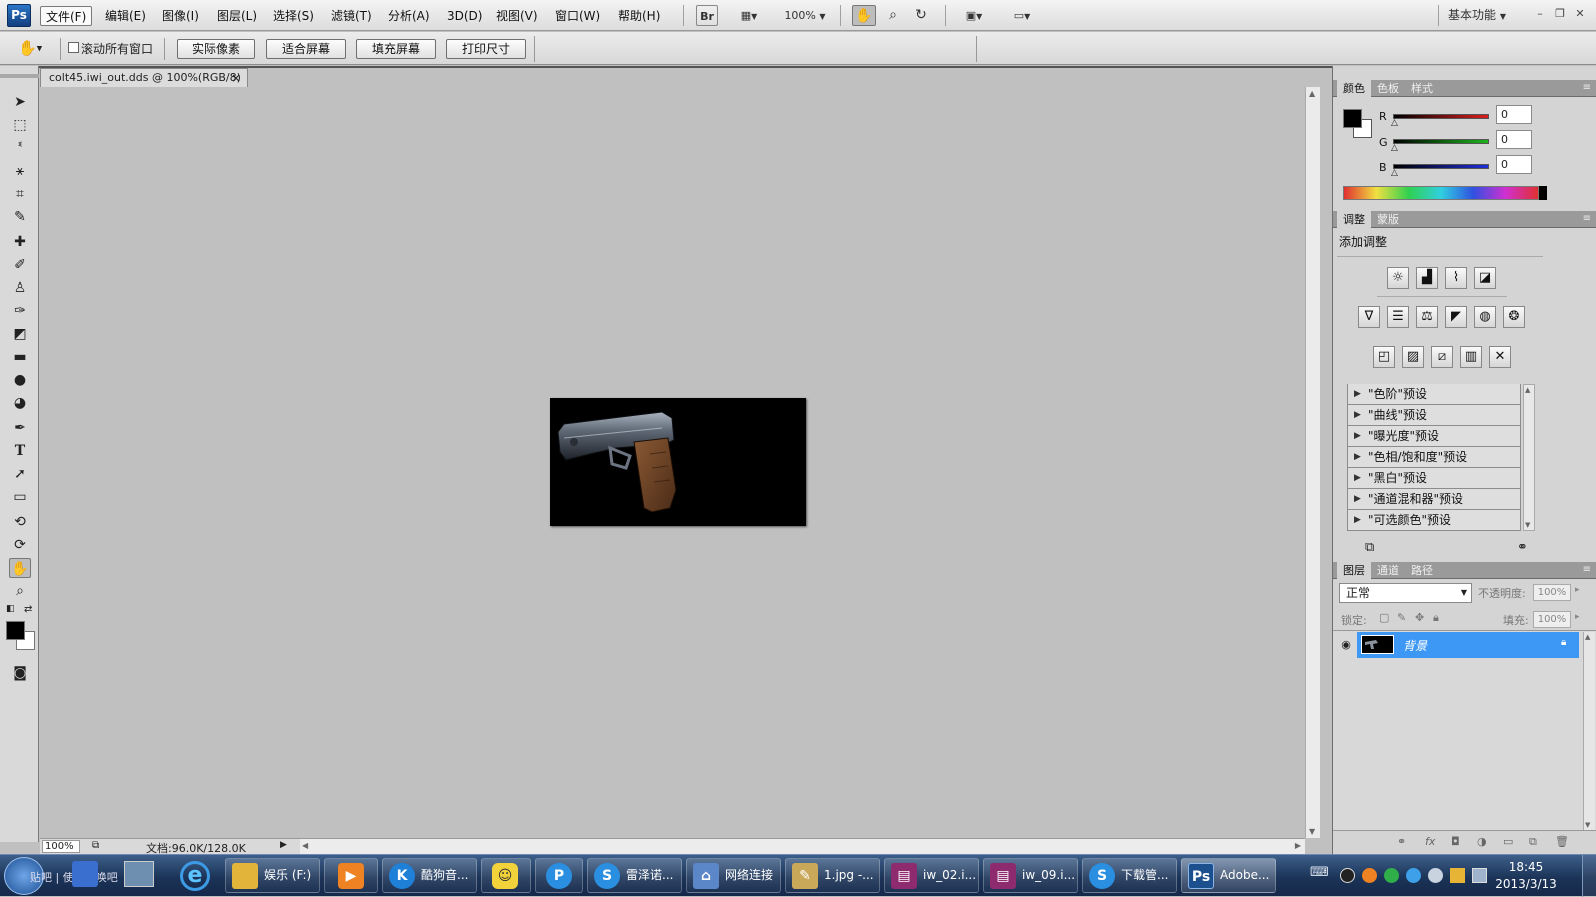  What do you see at coordinates (1422, 570) in the screenshot?
I see `tab-paths: 路径` at bounding box center [1422, 570].